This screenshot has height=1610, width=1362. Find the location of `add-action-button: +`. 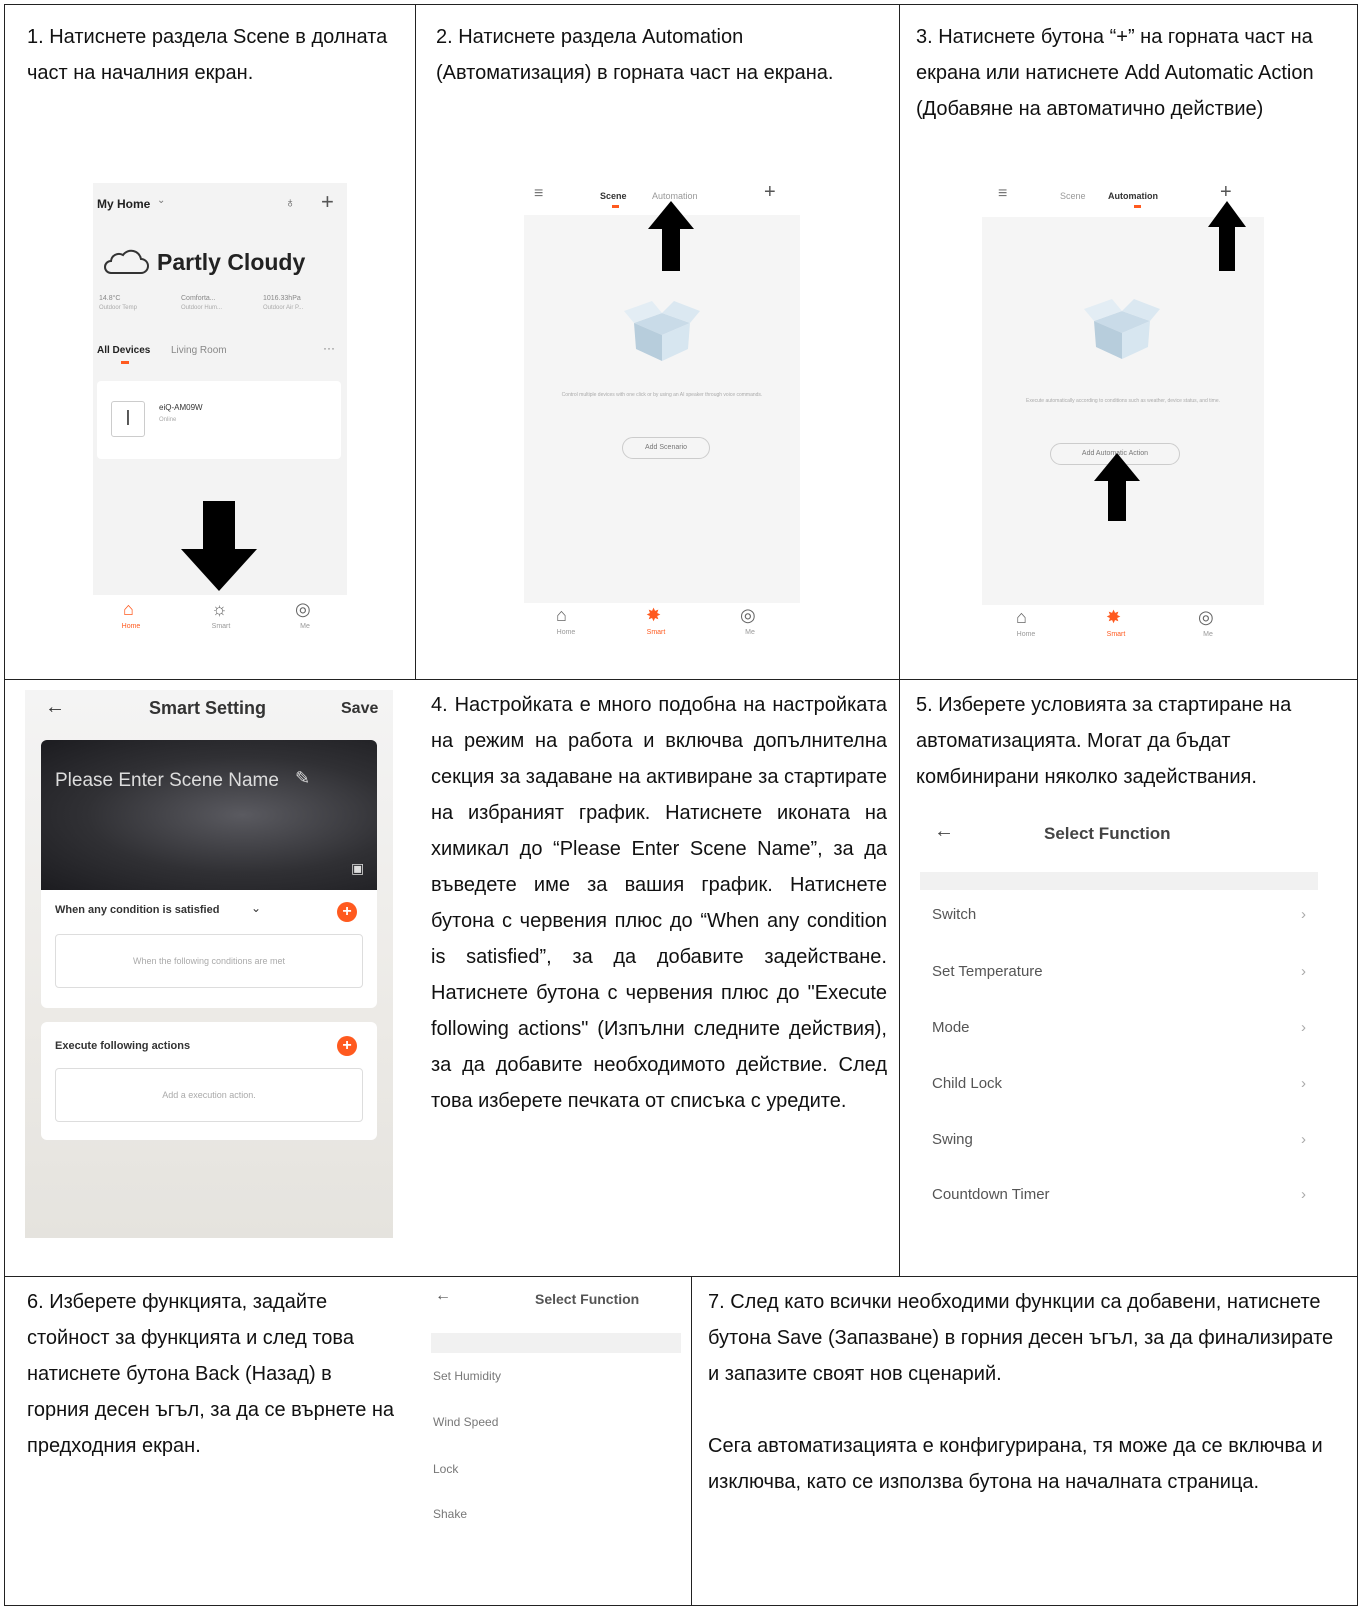

add-action-button: + is located at coordinates (347, 1046).